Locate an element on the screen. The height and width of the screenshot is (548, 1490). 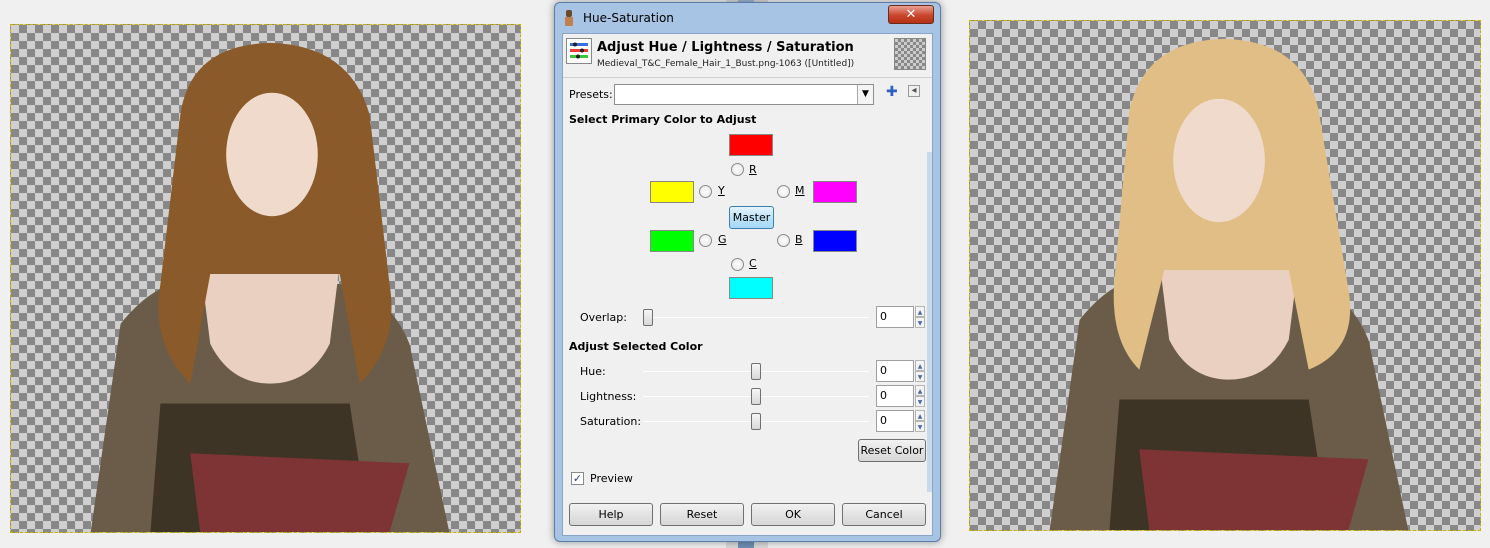
overlap-value-field: 0 is located at coordinates (895, 317).